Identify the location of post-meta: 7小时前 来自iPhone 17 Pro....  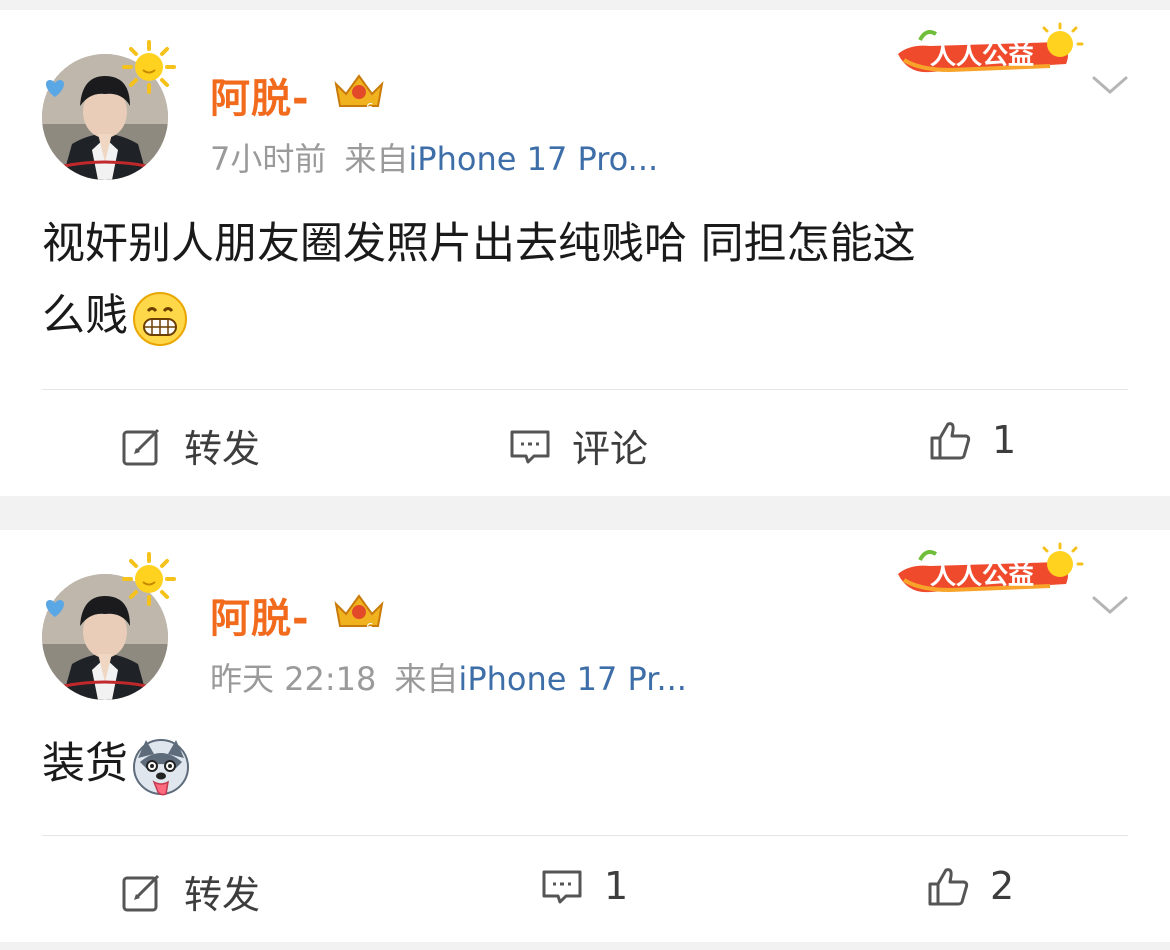
(434, 157).